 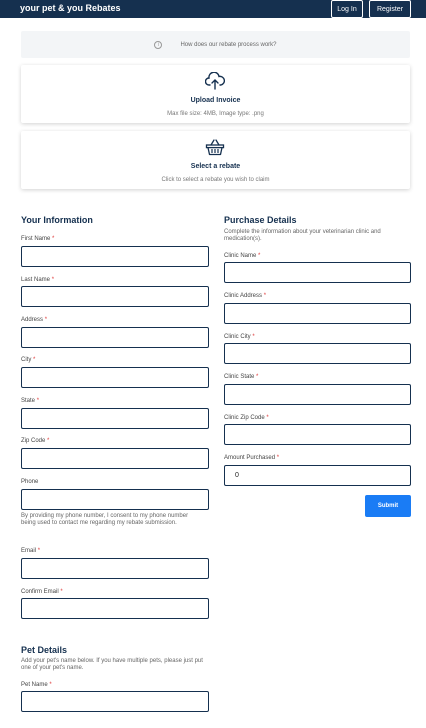 What do you see at coordinates (115, 377) in the screenshot?
I see `city-input` at bounding box center [115, 377].